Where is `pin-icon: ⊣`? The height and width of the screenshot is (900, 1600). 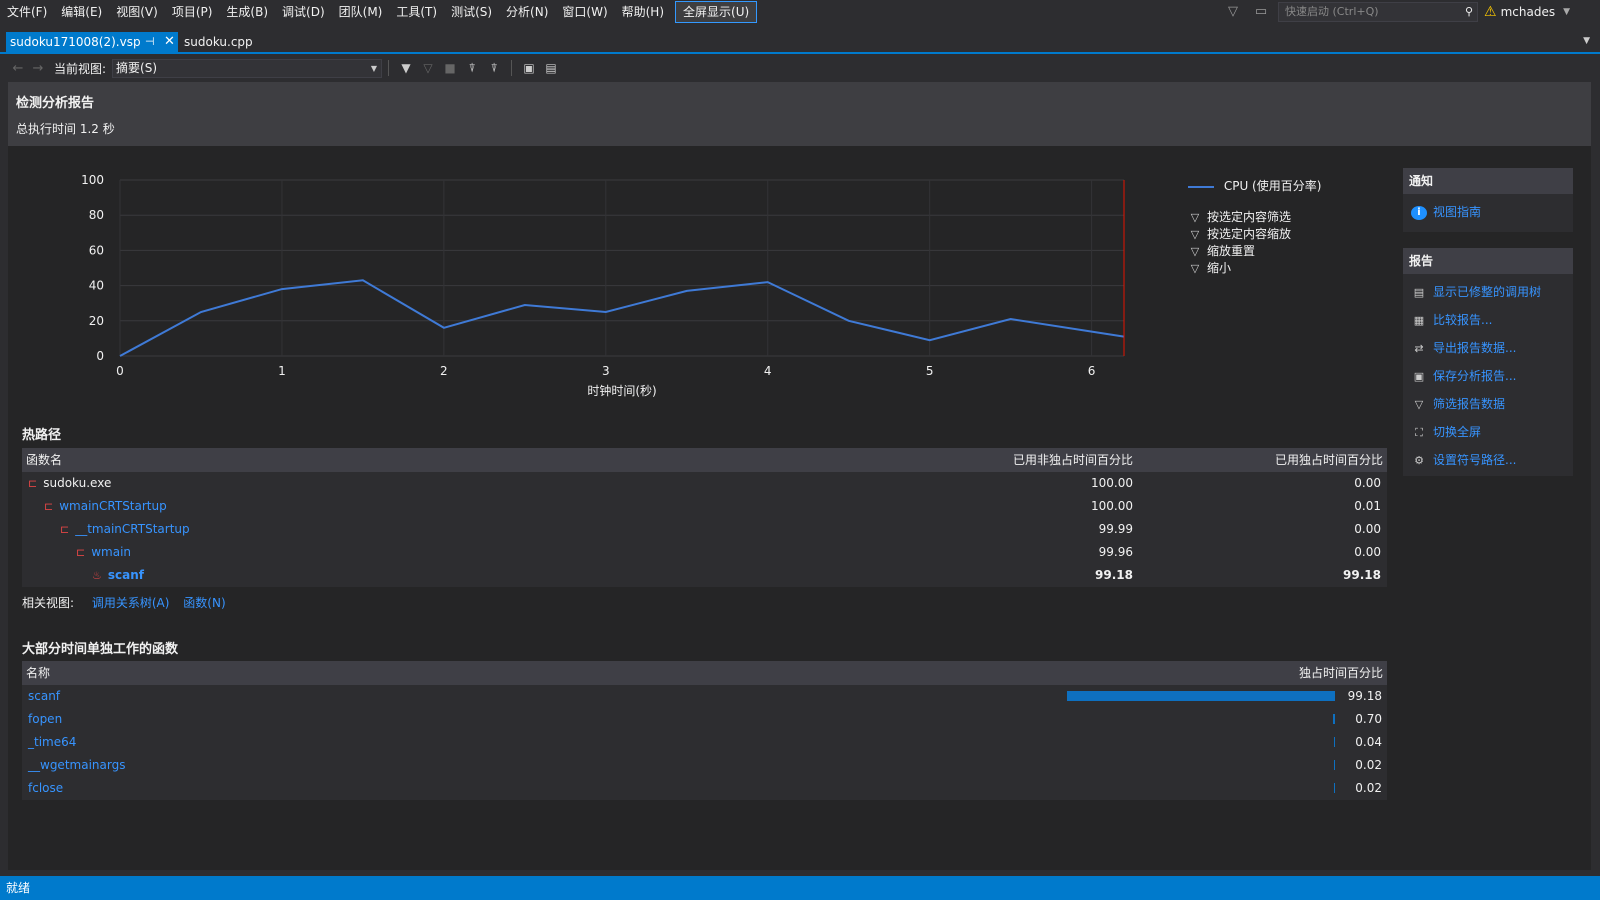 pin-icon: ⊣ is located at coordinates (150, 42).